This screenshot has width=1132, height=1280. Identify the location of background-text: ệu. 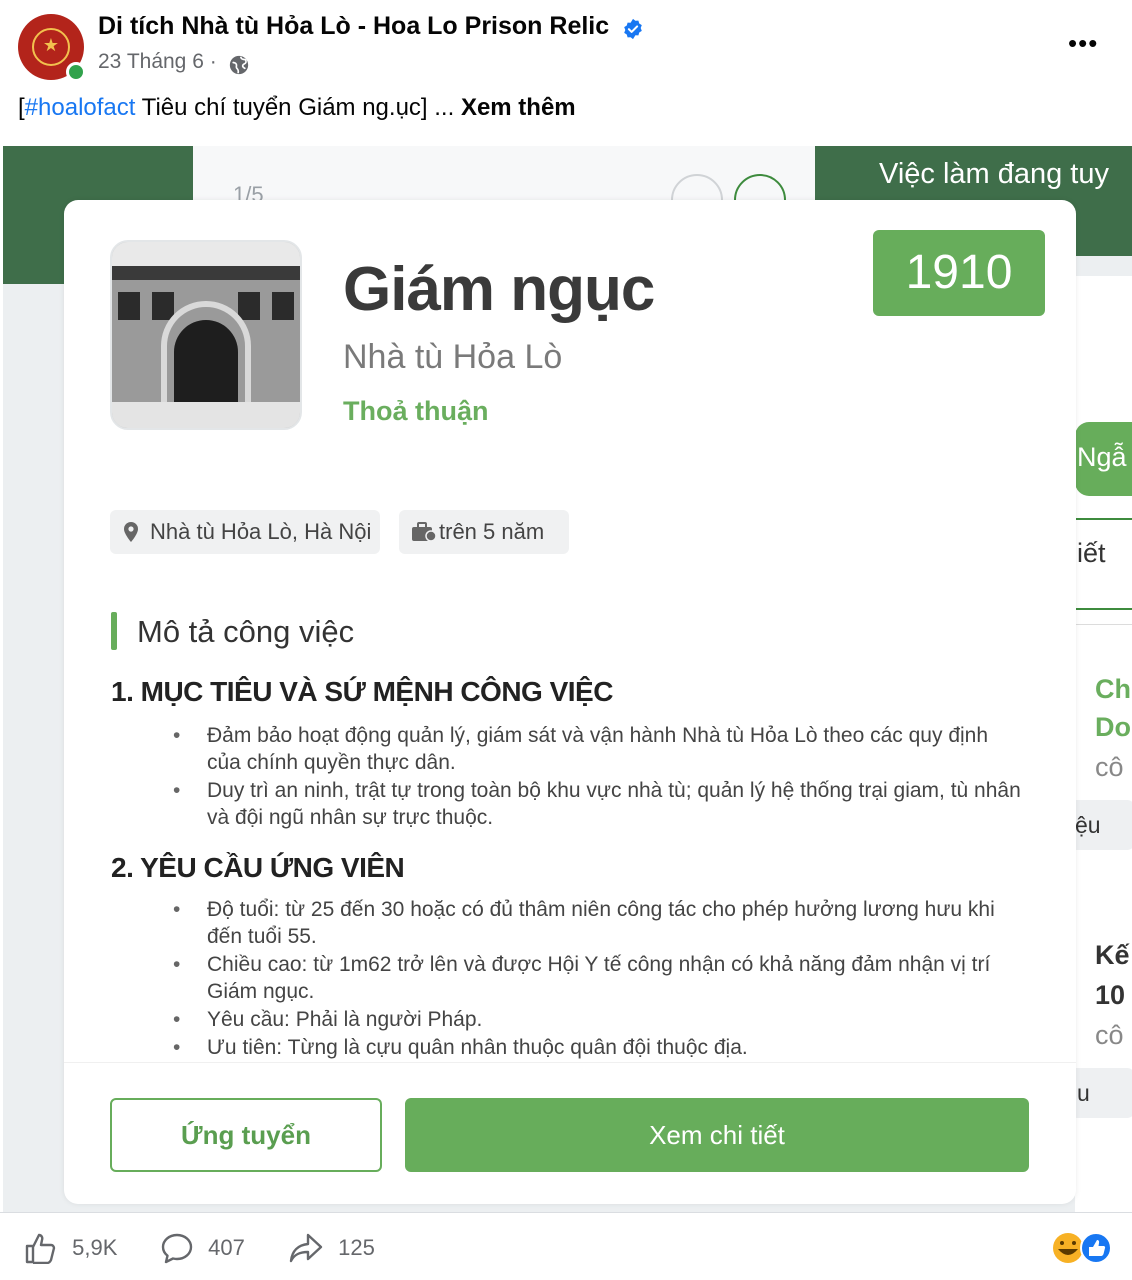
(1088, 825).